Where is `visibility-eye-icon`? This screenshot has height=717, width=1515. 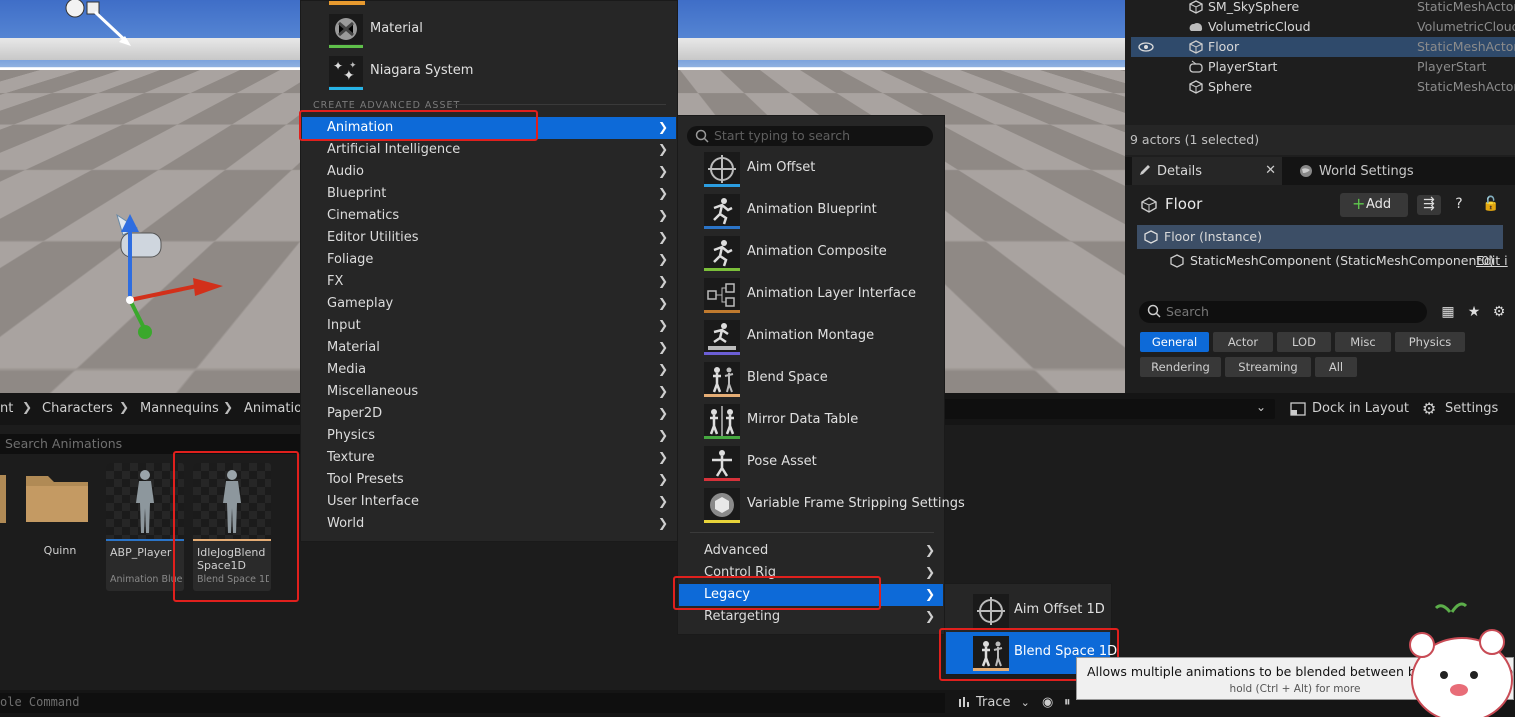
visibility-eye-icon is located at coordinates (1146, 46).